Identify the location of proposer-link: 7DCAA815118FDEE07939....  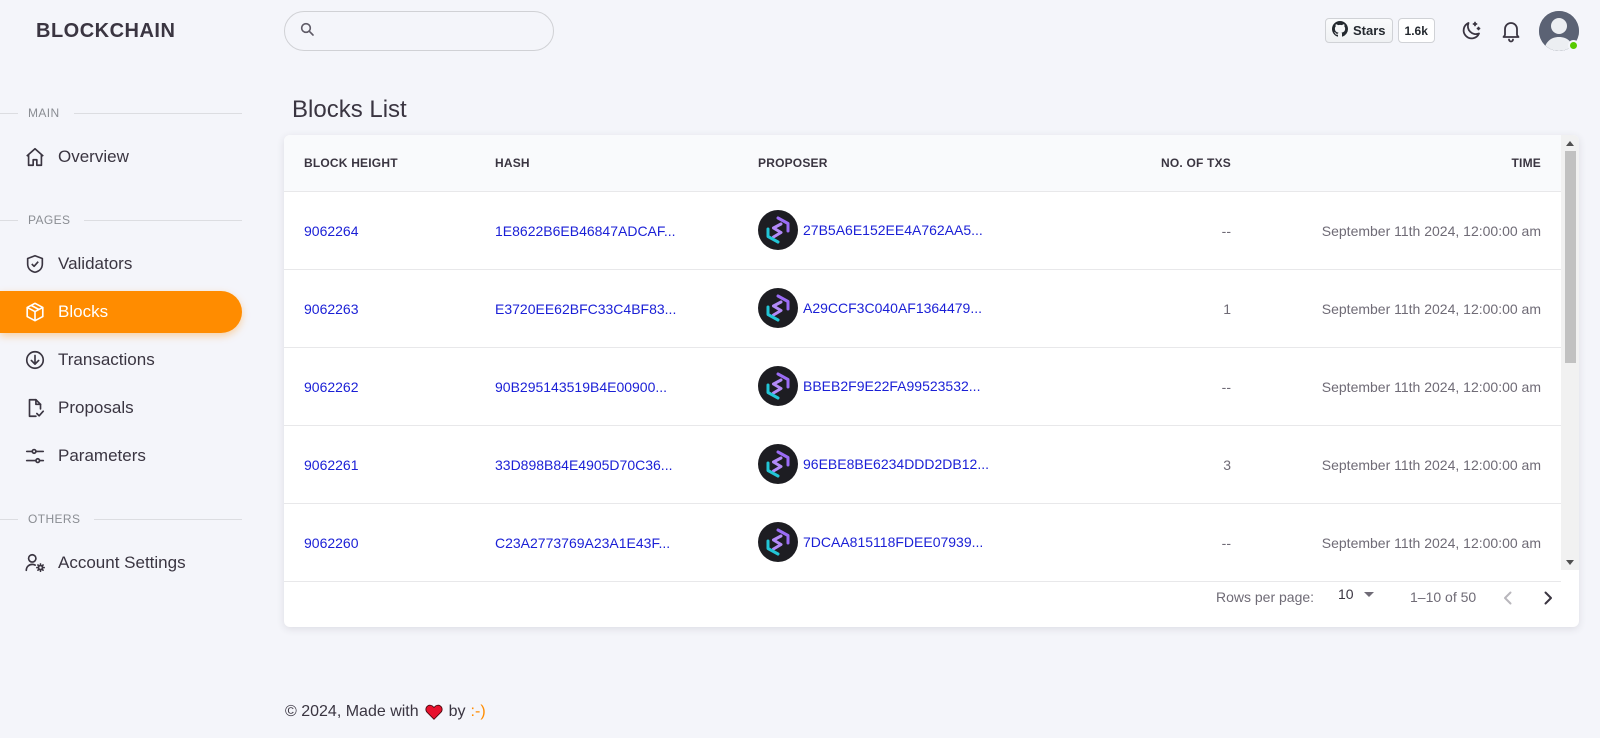
(893, 542).